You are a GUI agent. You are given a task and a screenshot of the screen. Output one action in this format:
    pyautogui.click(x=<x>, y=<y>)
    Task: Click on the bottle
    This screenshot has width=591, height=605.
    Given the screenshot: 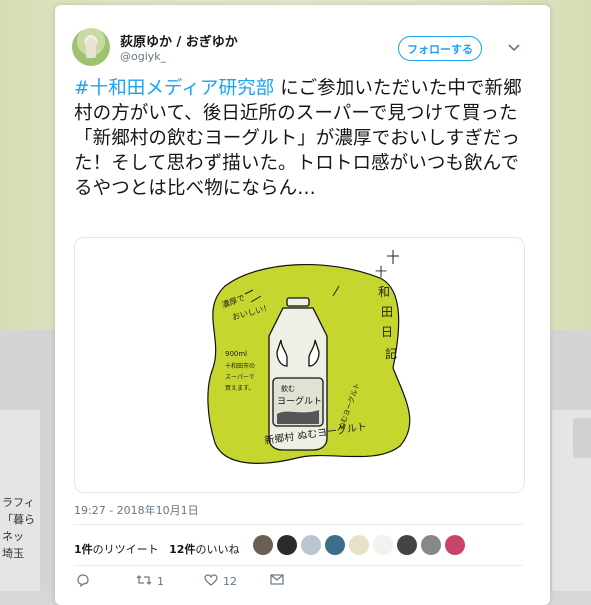 What is the action you would take?
    pyautogui.click(x=298, y=374)
    